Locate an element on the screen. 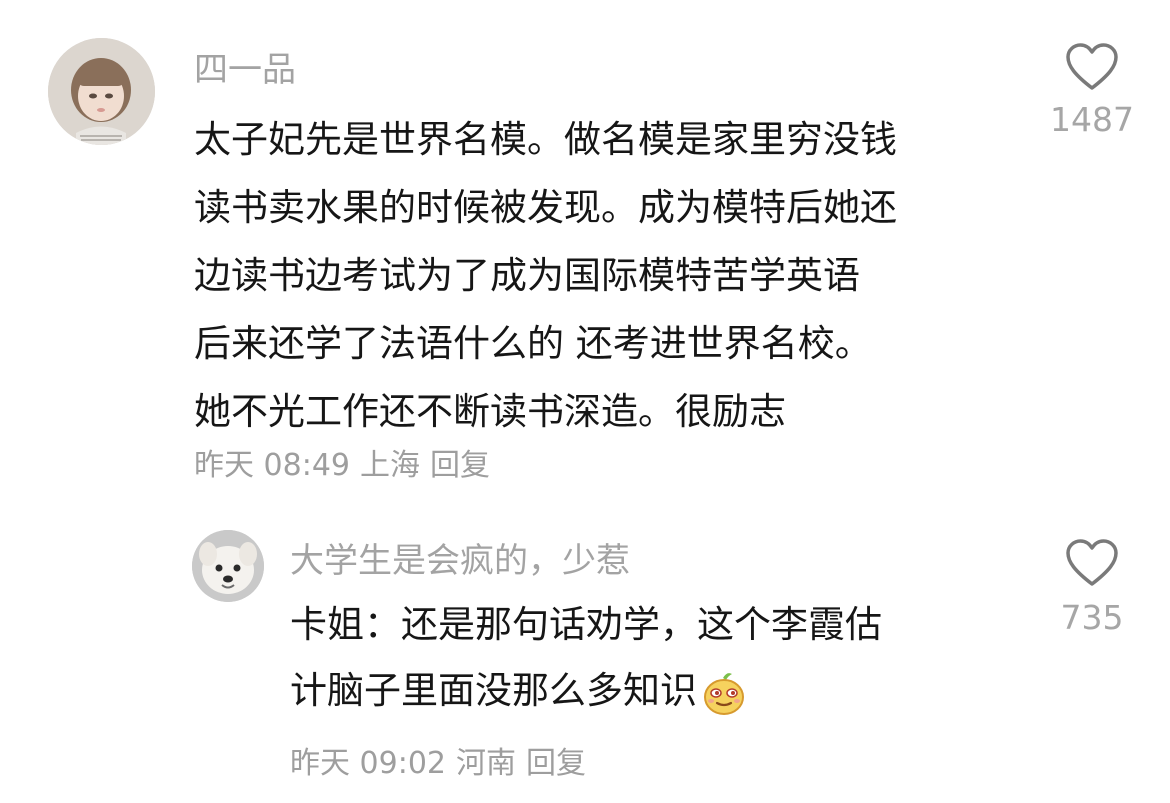  username: 大学生是会疯的，少惹 is located at coordinates (460, 557).